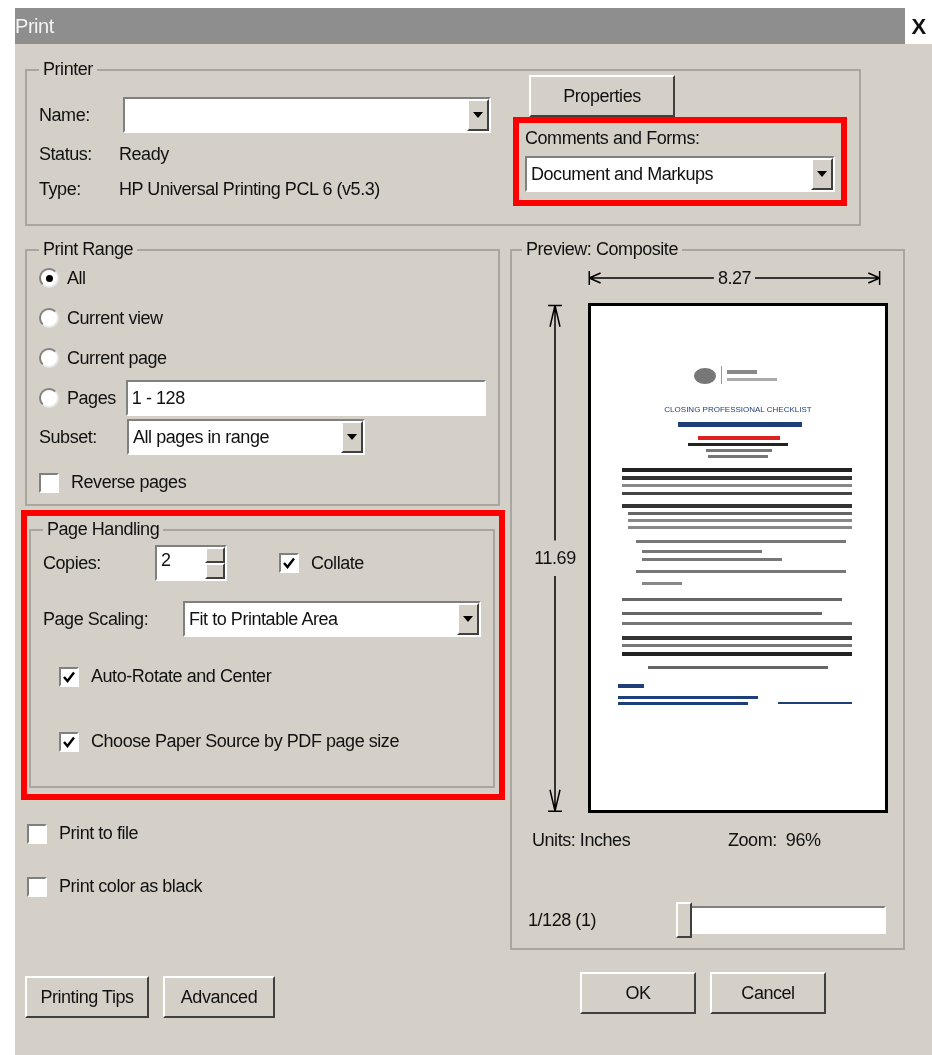 This screenshot has width=932, height=1055. Describe the element at coordinates (249, 189) in the screenshot. I see `type-value: HP Universal Printing PCL 6 (v5.3)` at that location.